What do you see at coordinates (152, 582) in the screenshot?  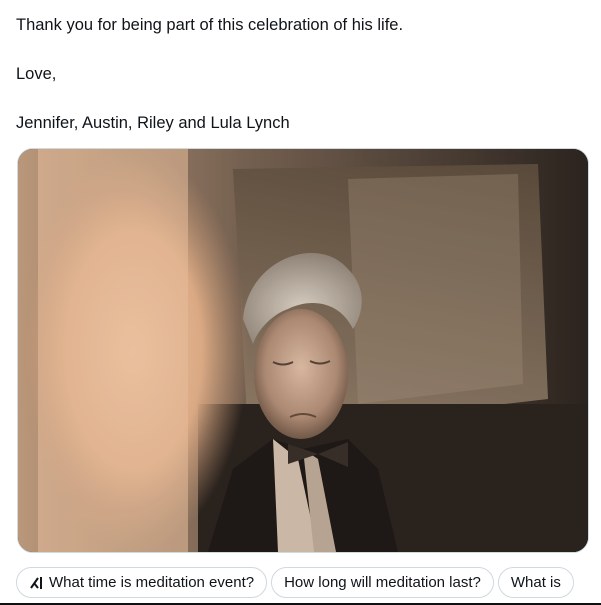 I see `suggestion-label: What time is meditation event?` at bounding box center [152, 582].